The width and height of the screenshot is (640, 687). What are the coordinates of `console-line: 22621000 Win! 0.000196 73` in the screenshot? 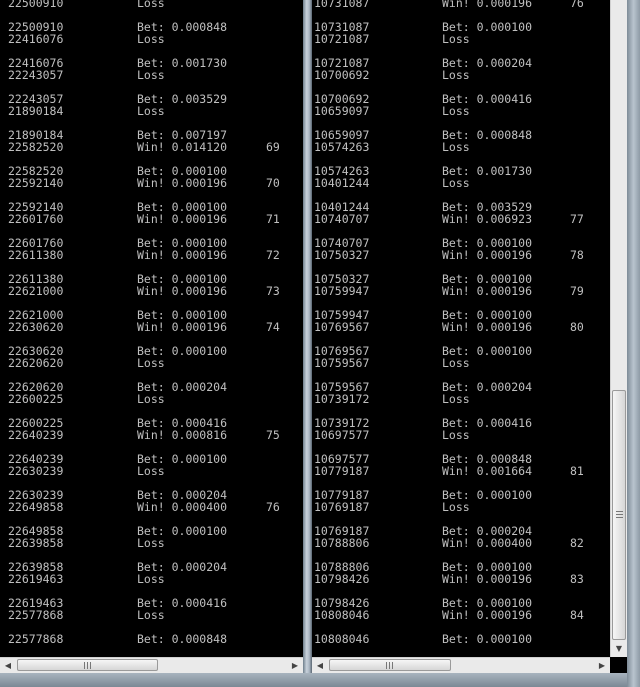 It's located at (151, 291).